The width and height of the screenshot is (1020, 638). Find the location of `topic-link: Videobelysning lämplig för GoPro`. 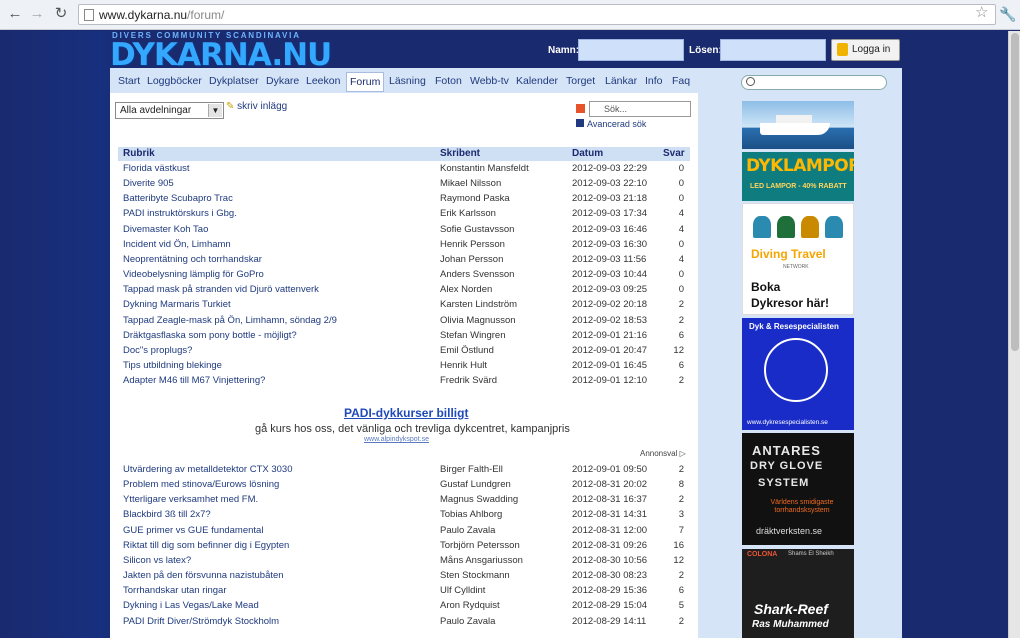

topic-link: Videobelysning lämplig för GoPro is located at coordinates (193, 274).